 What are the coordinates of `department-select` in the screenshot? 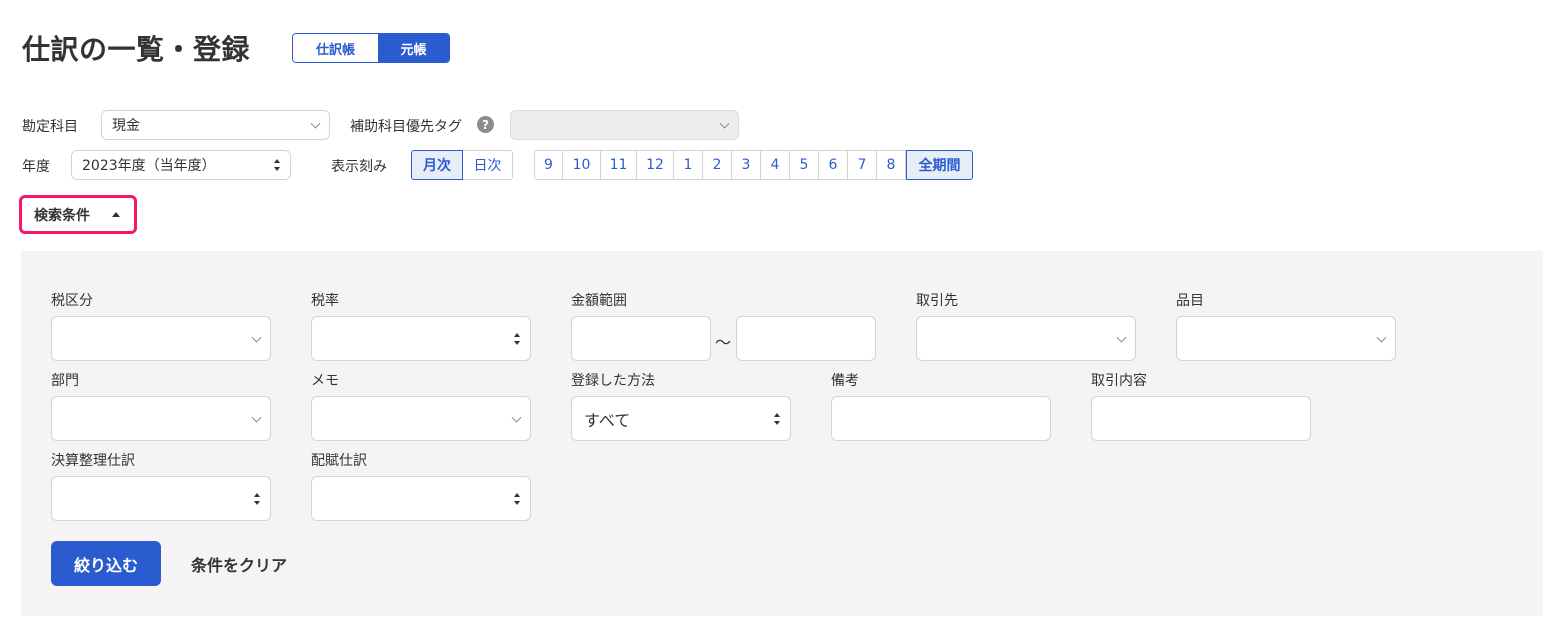 It's located at (161, 418).